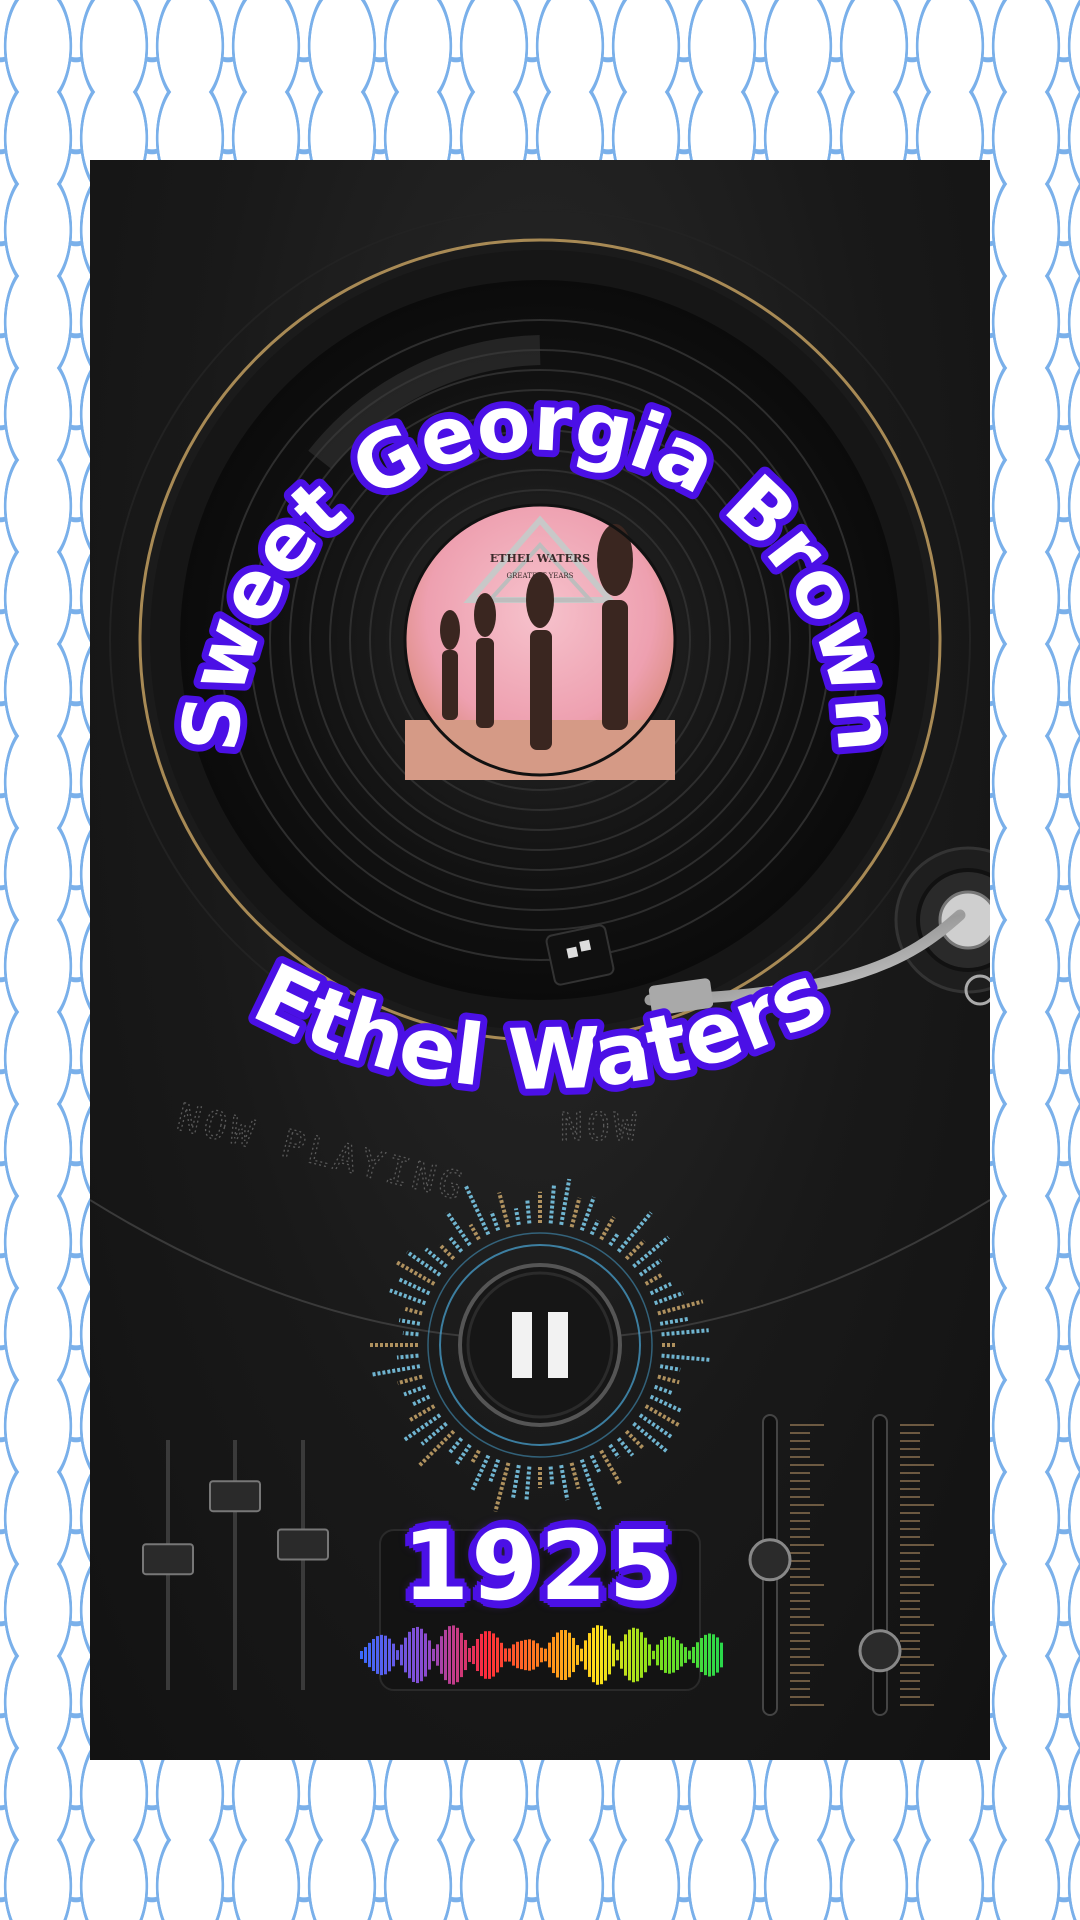 This screenshot has height=1920, width=1080. Describe the element at coordinates (322, 1152) in the screenshot. I see `now-playing-backdrop-text: NOW PLAYING` at that location.